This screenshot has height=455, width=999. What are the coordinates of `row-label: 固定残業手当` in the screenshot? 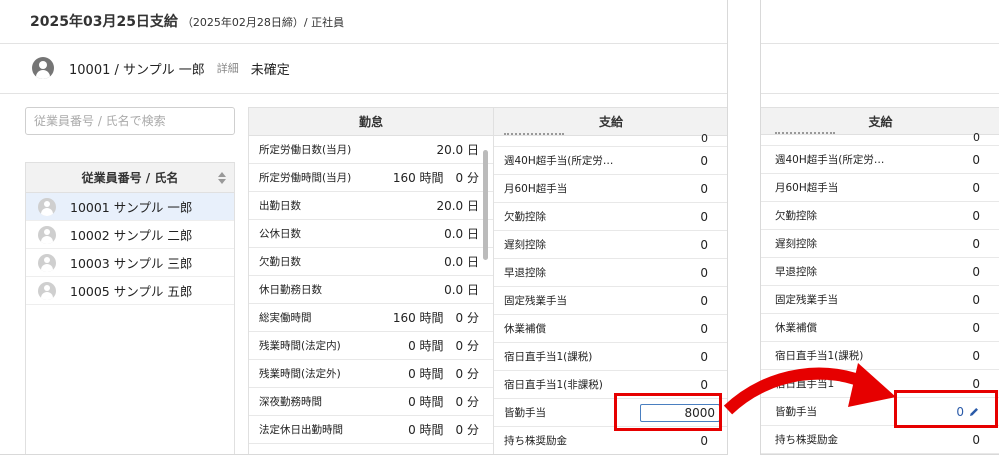 It's located at (535, 301).